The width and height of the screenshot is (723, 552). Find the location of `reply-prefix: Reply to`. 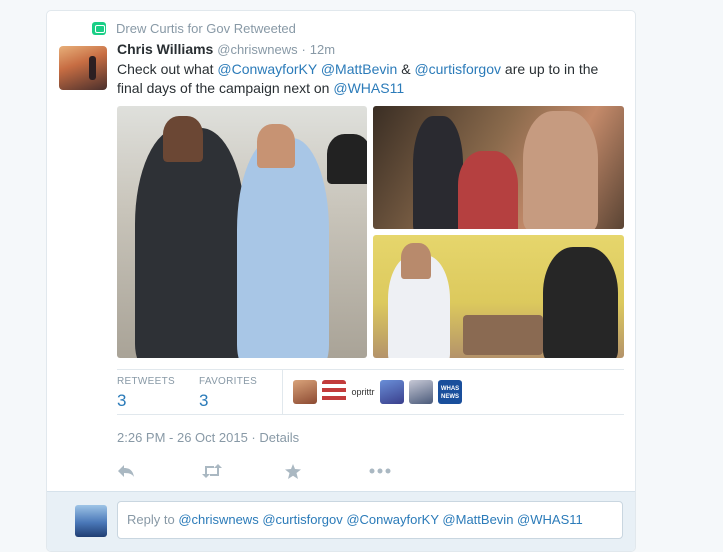

reply-prefix: Reply to is located at coordinates (153, 519).